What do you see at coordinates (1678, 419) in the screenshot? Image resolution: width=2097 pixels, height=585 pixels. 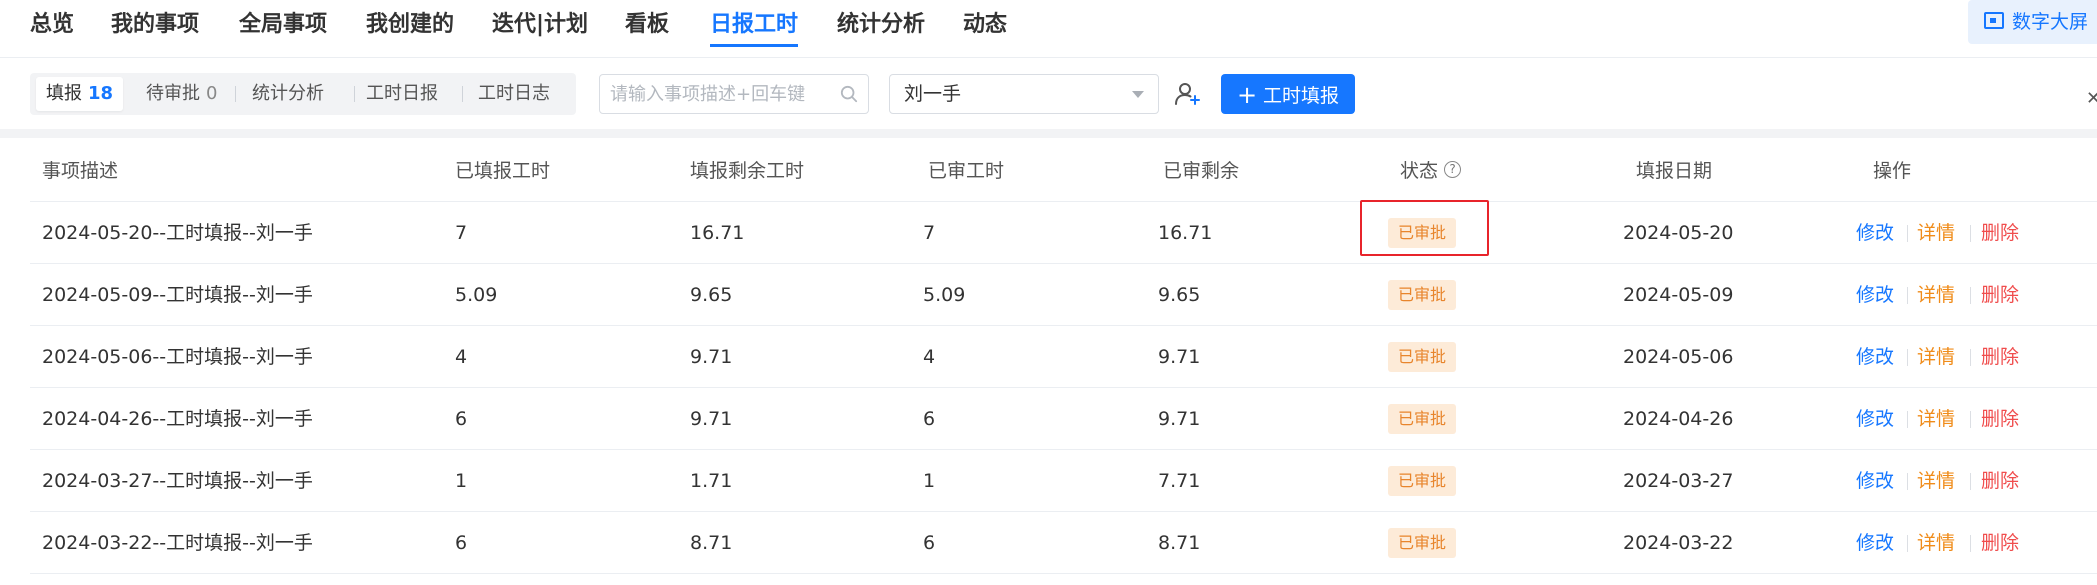 I see `cell-fill-date: 2024-04-26` at bounding box center [1678, 419].